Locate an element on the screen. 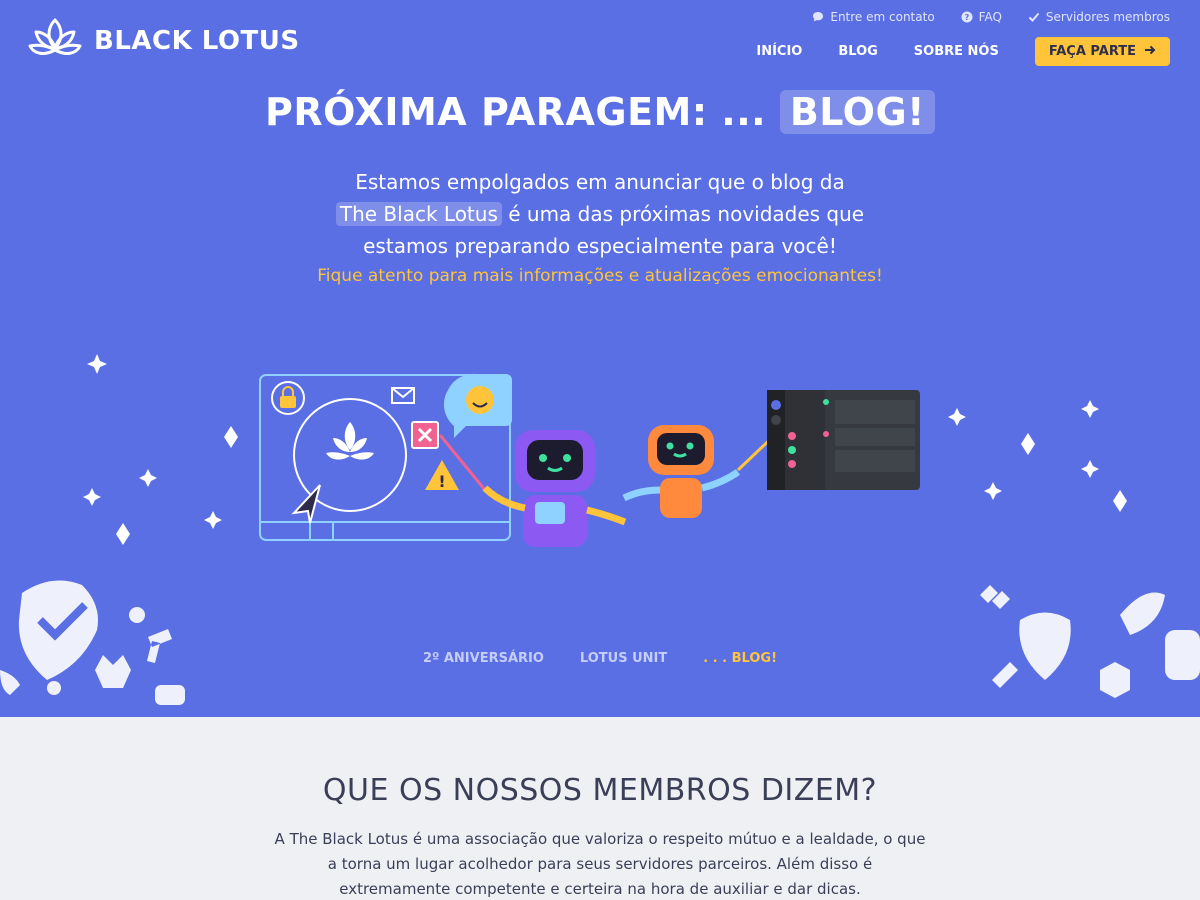  leaf-icon is located at coordinates (1142, 613).